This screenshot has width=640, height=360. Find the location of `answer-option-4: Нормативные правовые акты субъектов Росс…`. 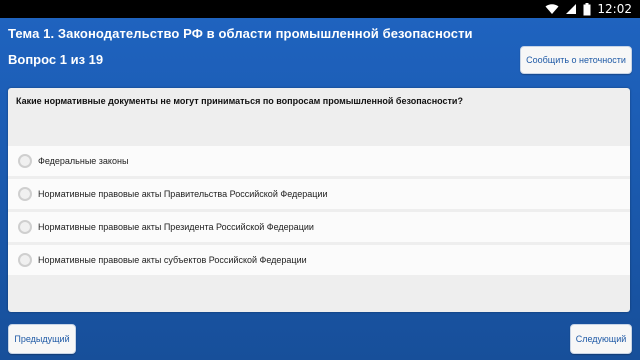

answer-option-4: Нормативные правовые акты субъектов Росс… is located at coordinates (319, 260).